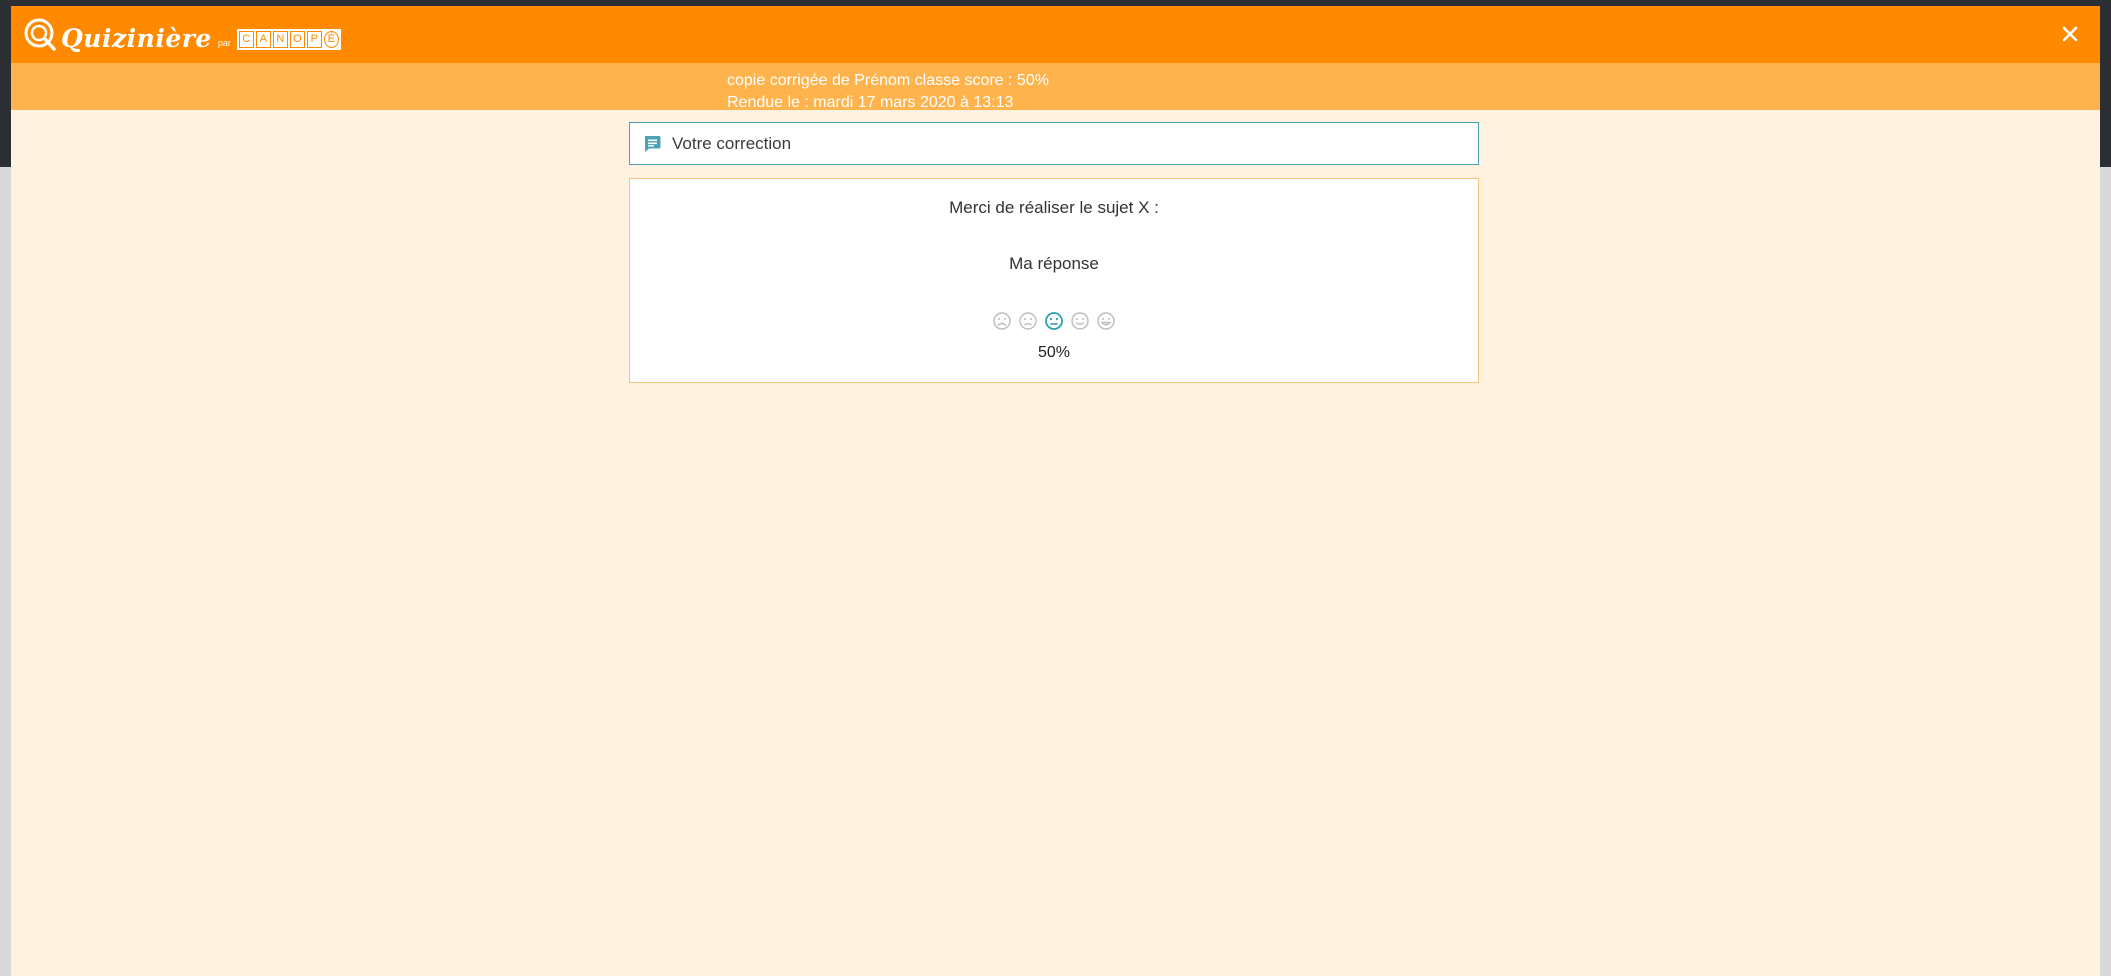 This screenshot has width=2111, height=976. I want to click on student-answer: Ma réponse, so click(1054, 263).